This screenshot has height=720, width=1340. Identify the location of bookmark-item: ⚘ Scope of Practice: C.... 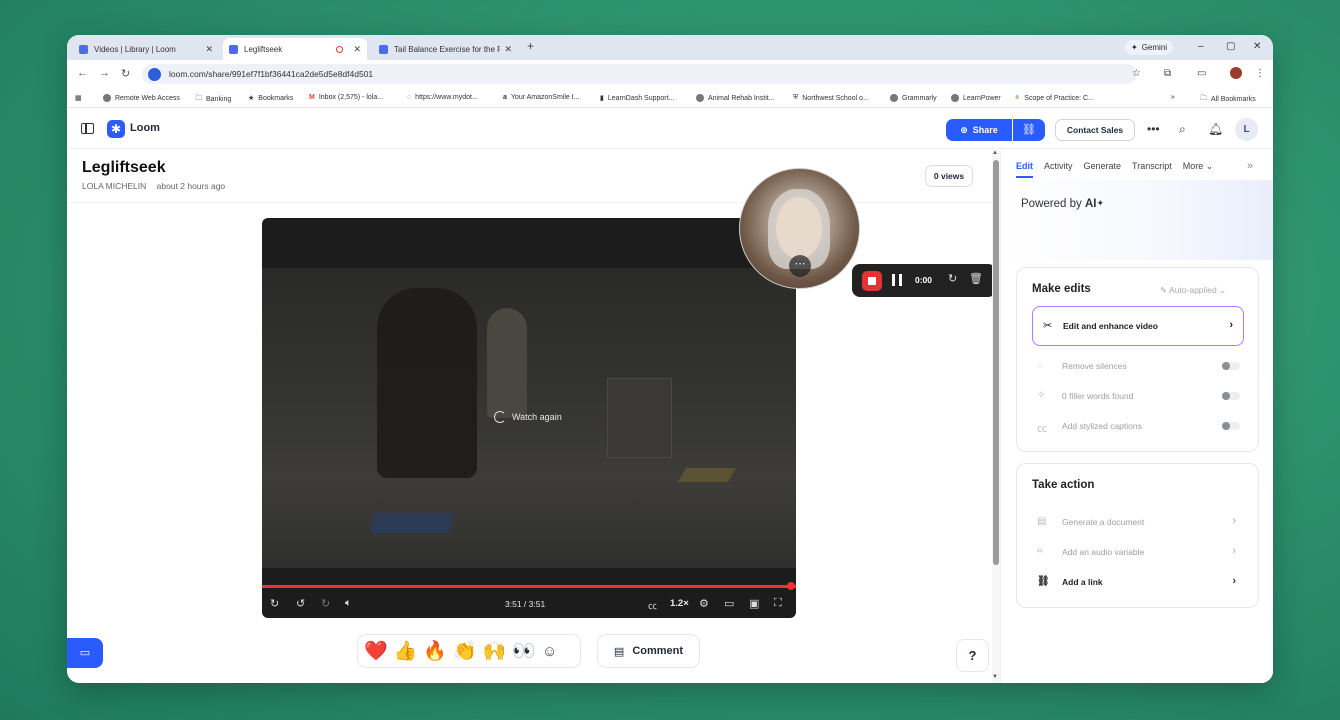
(1054, 98).